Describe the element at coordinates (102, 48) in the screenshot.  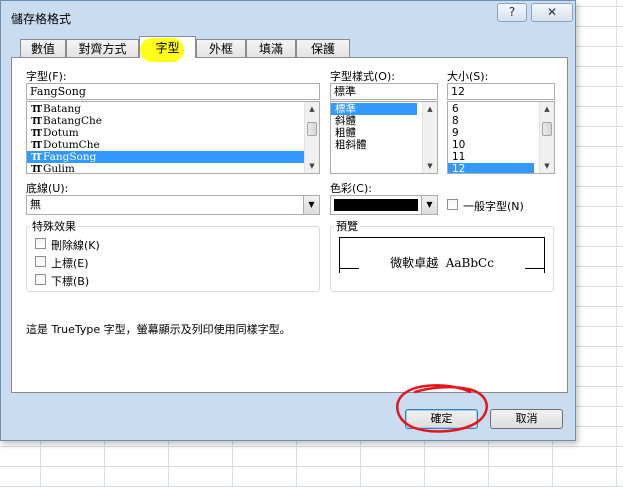
I see `tab-alignment: 對齊方式` at that location.